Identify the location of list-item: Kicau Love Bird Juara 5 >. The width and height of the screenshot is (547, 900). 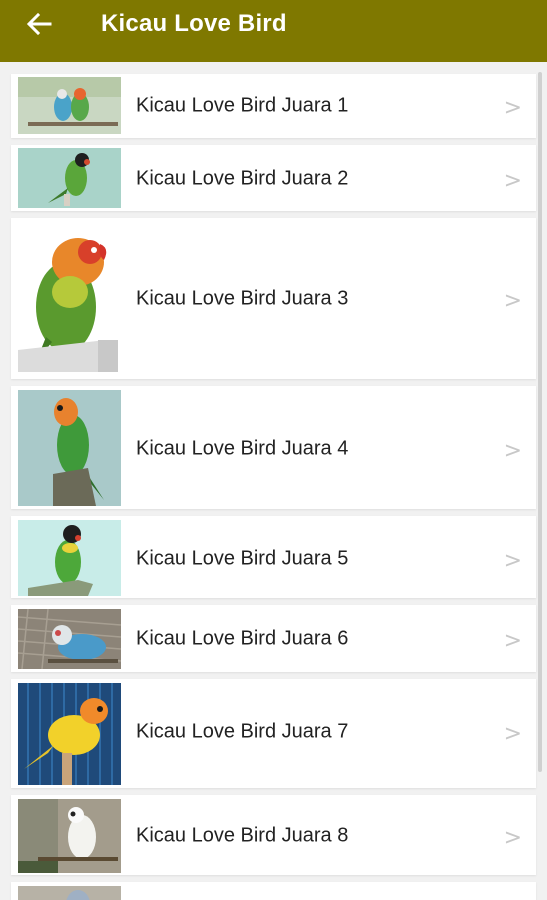
(273, 557).